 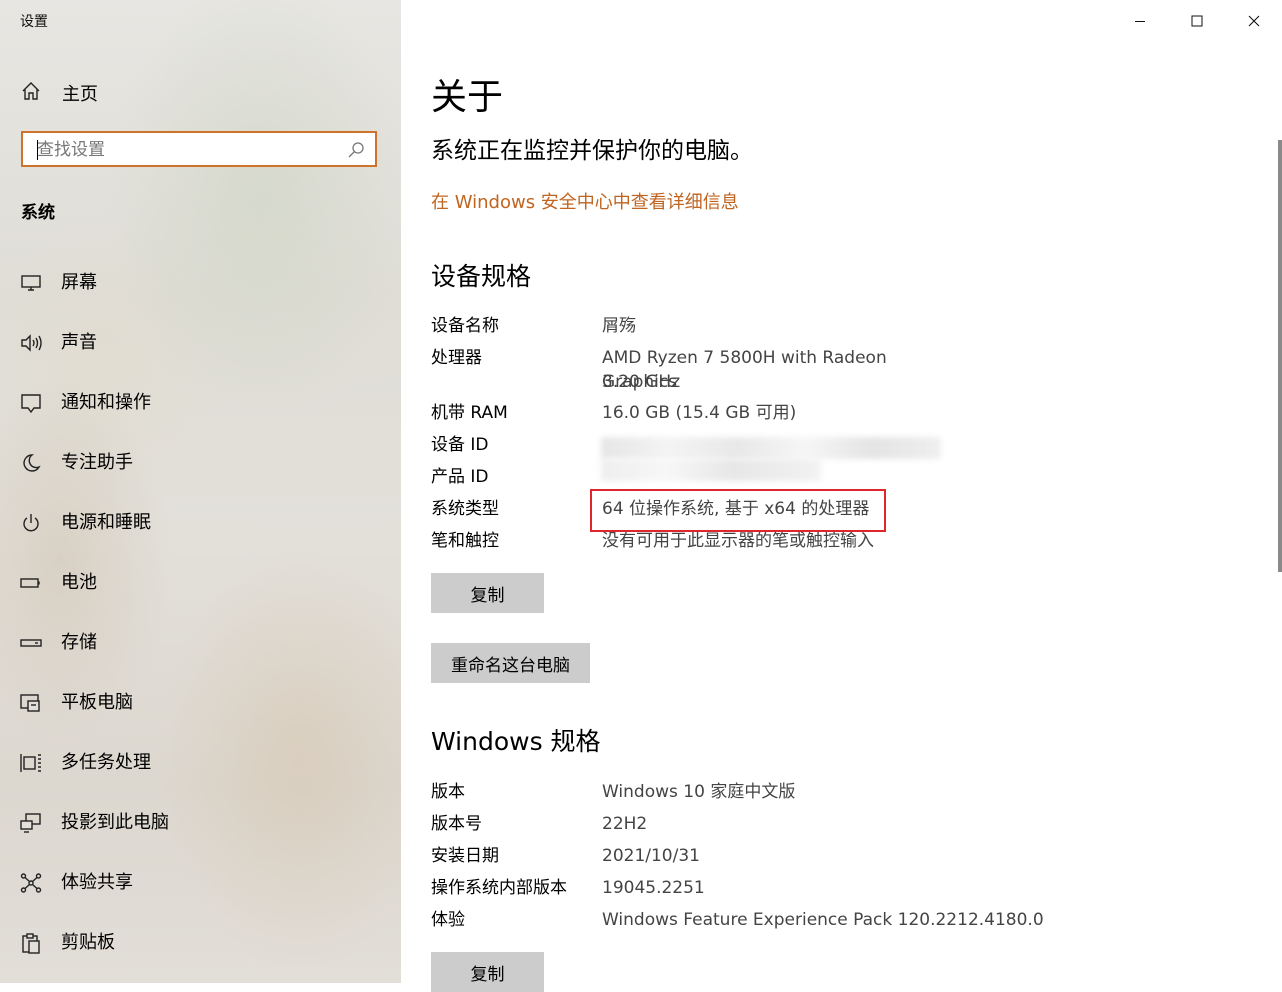 I want to click on spec-row-ram: 机带 RAM 16.0 GB (15.4 GB 可用), so click(x=696, y=417).